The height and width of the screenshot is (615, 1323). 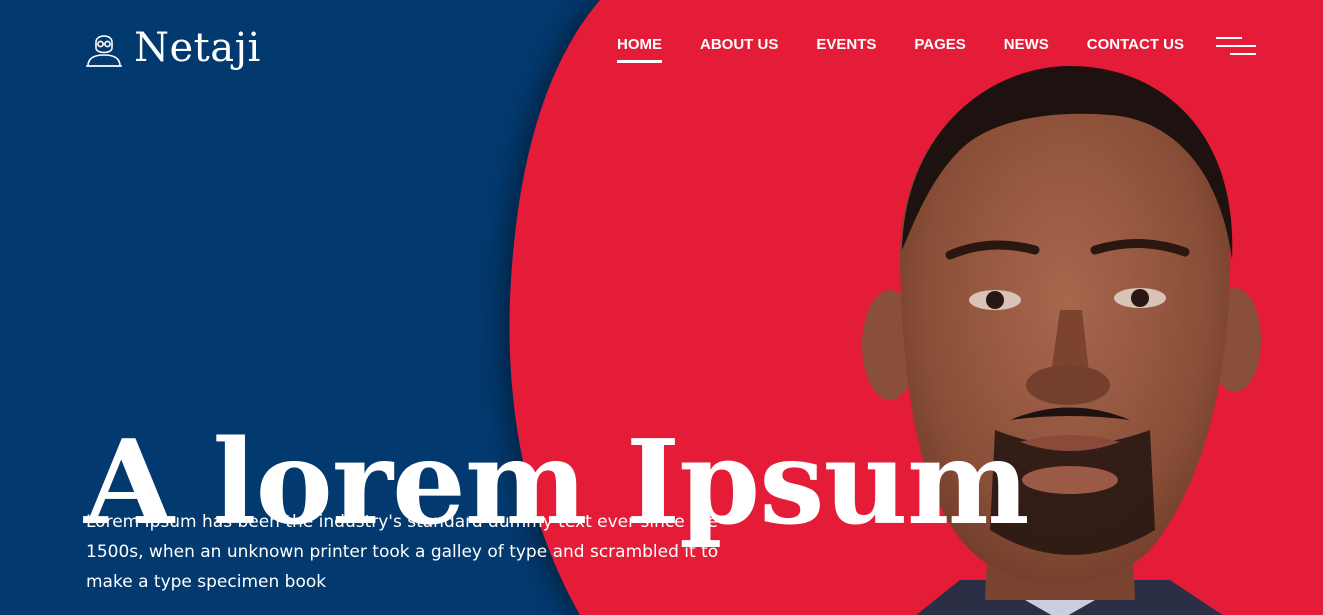 I want to click on brand-logo: Netaji, so click(x=172, y=48).